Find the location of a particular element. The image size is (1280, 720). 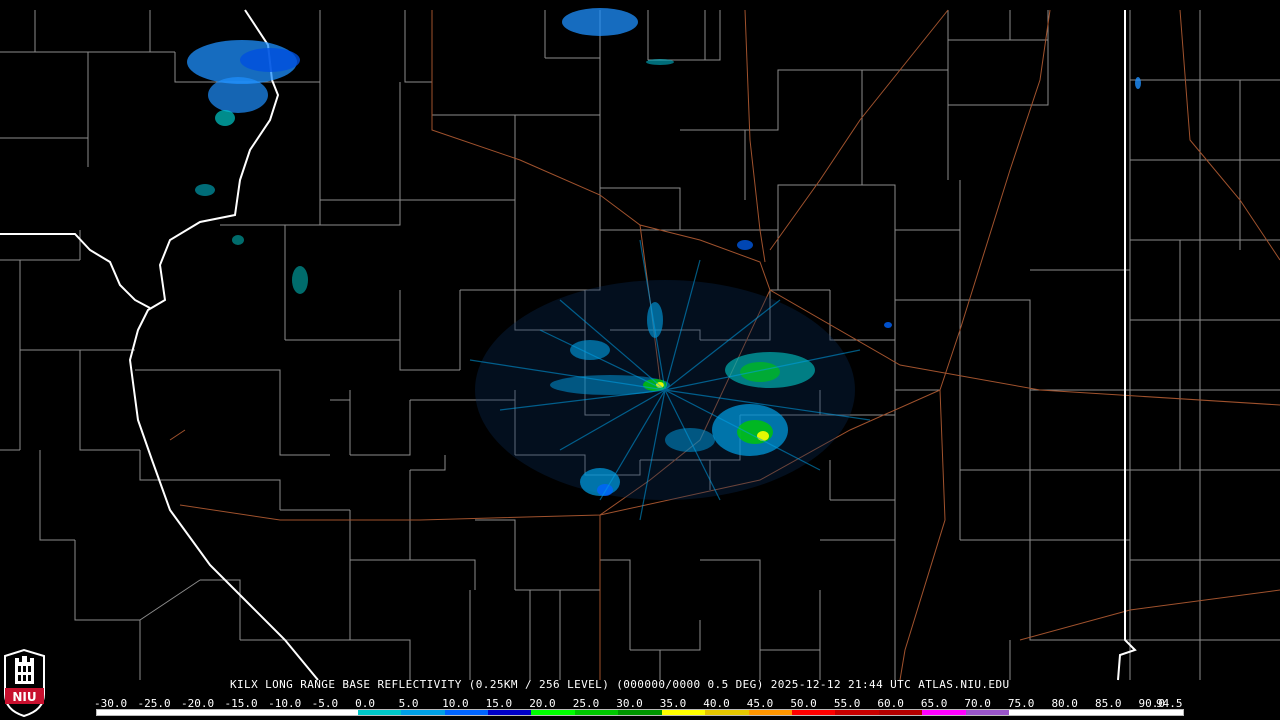

niu-logo: NIU is located at coordinates (24, 683).